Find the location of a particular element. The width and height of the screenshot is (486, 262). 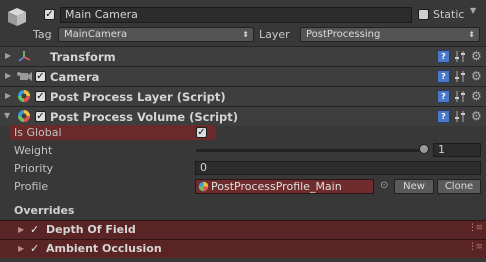

object-picker-icon: ⊙ is located at coordinates (384, 185).